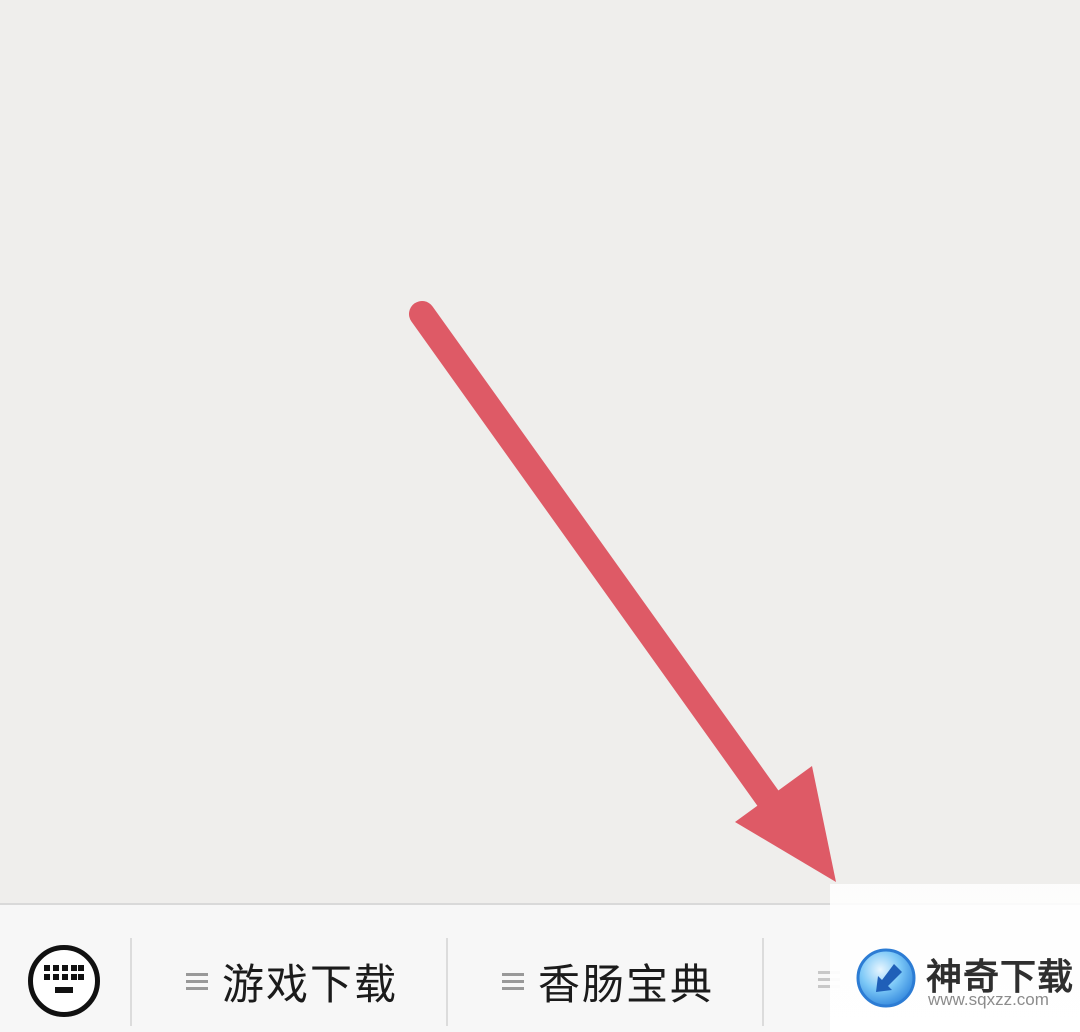  I want to click on watermark: 神奇下载 www.sqxzz.com, so click(955, 958).